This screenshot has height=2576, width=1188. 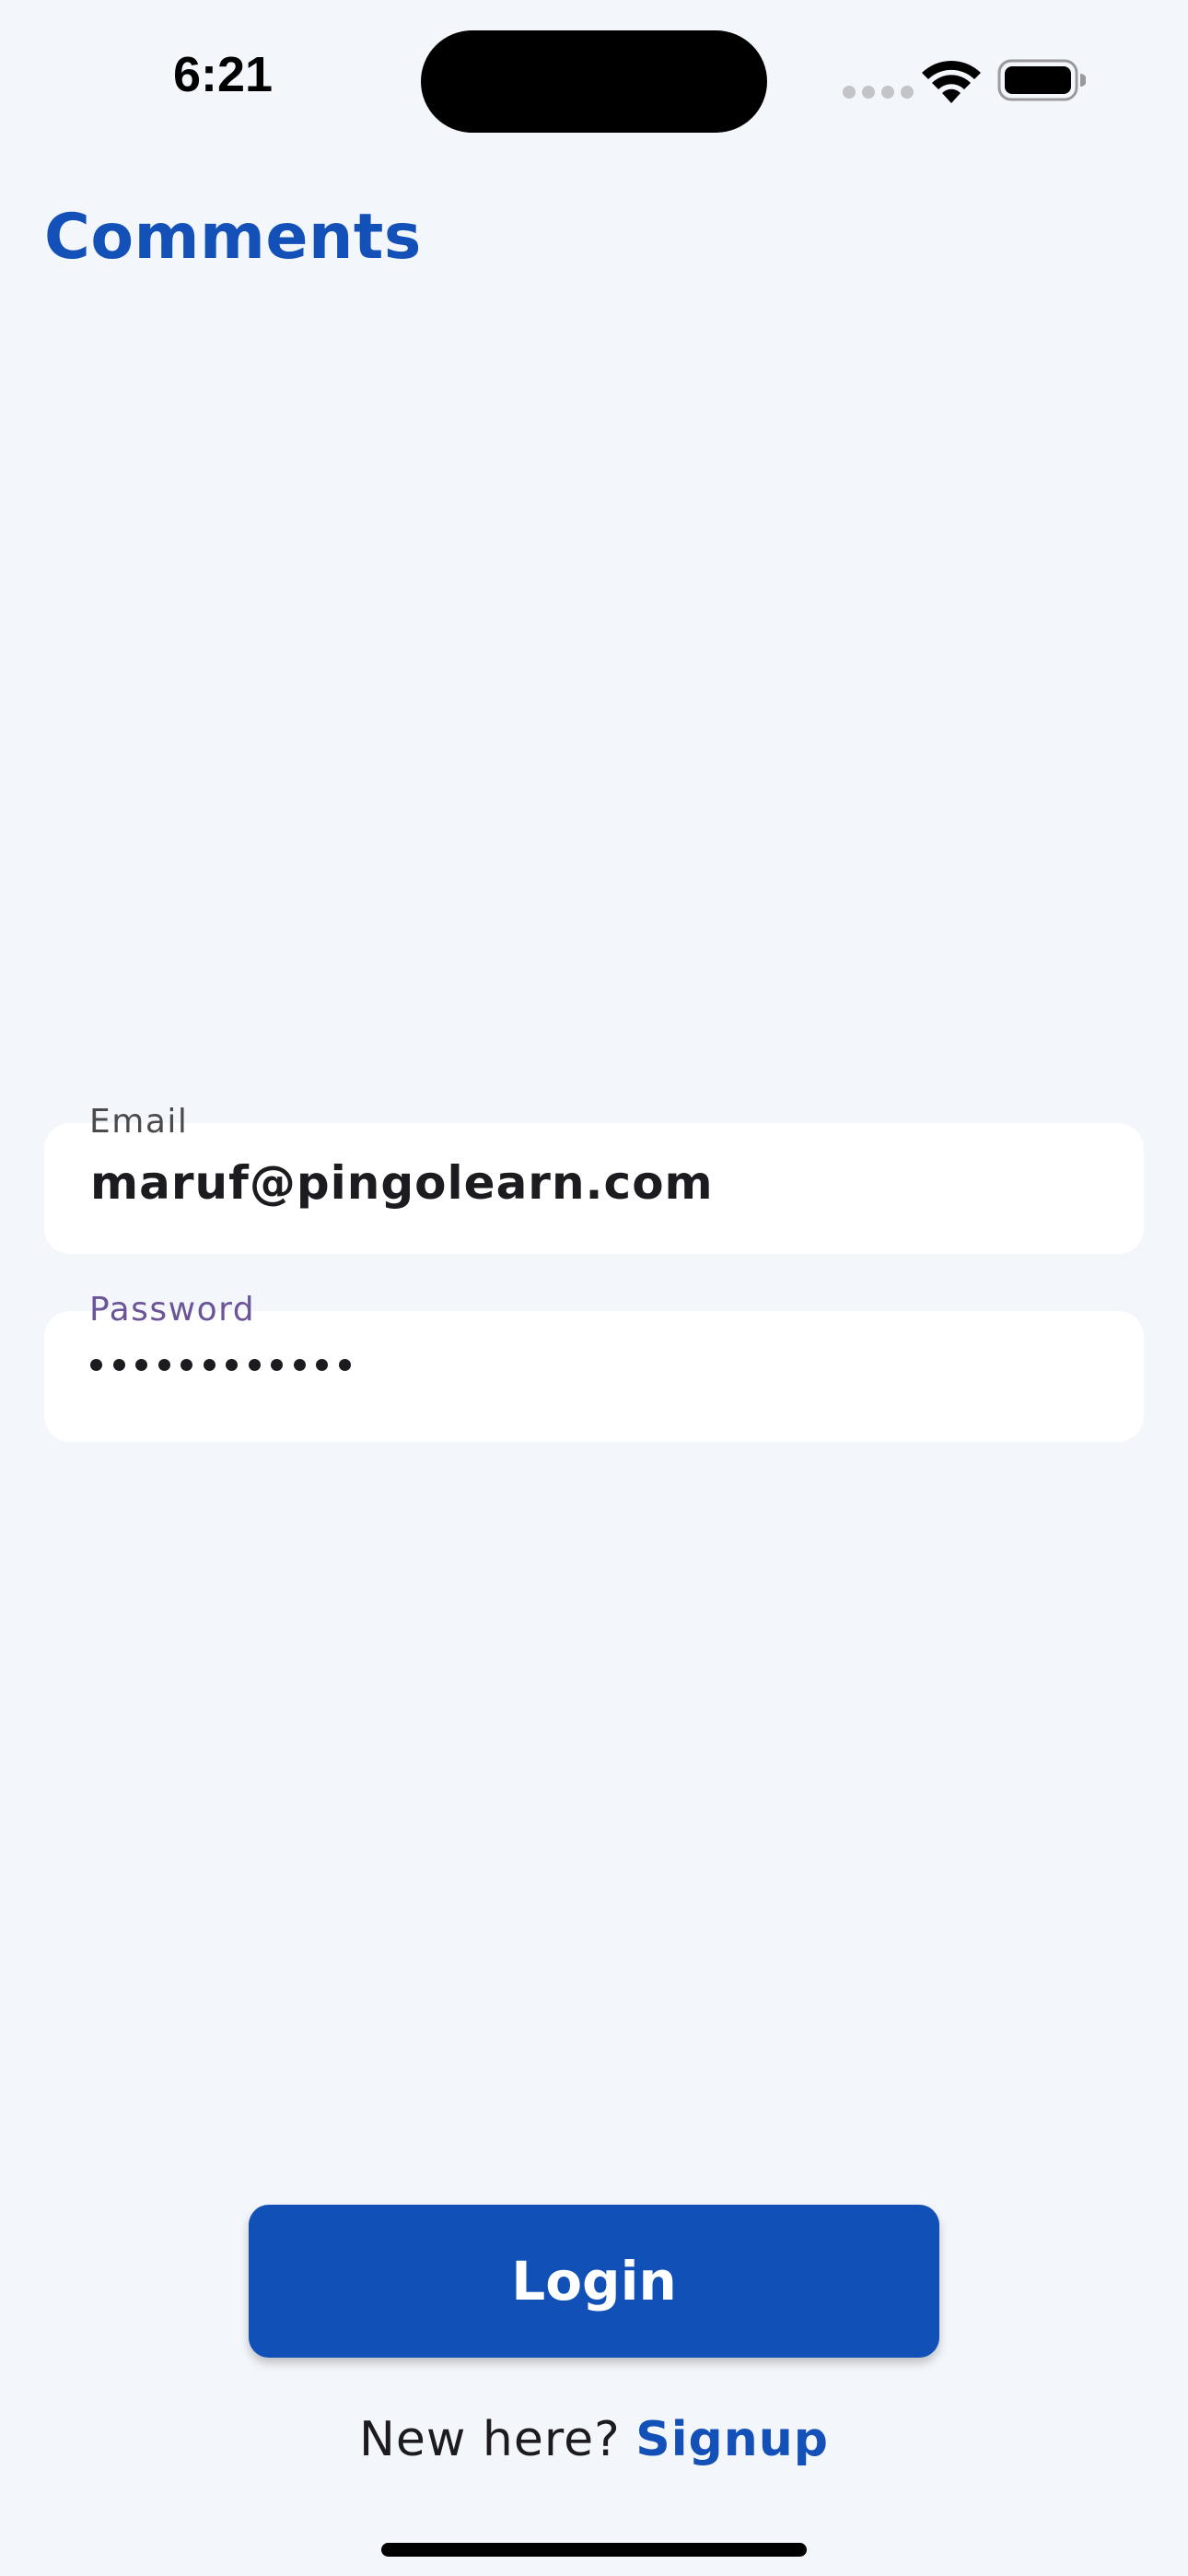 I want to click on login-button: Login, so click(x=594, y=2281).